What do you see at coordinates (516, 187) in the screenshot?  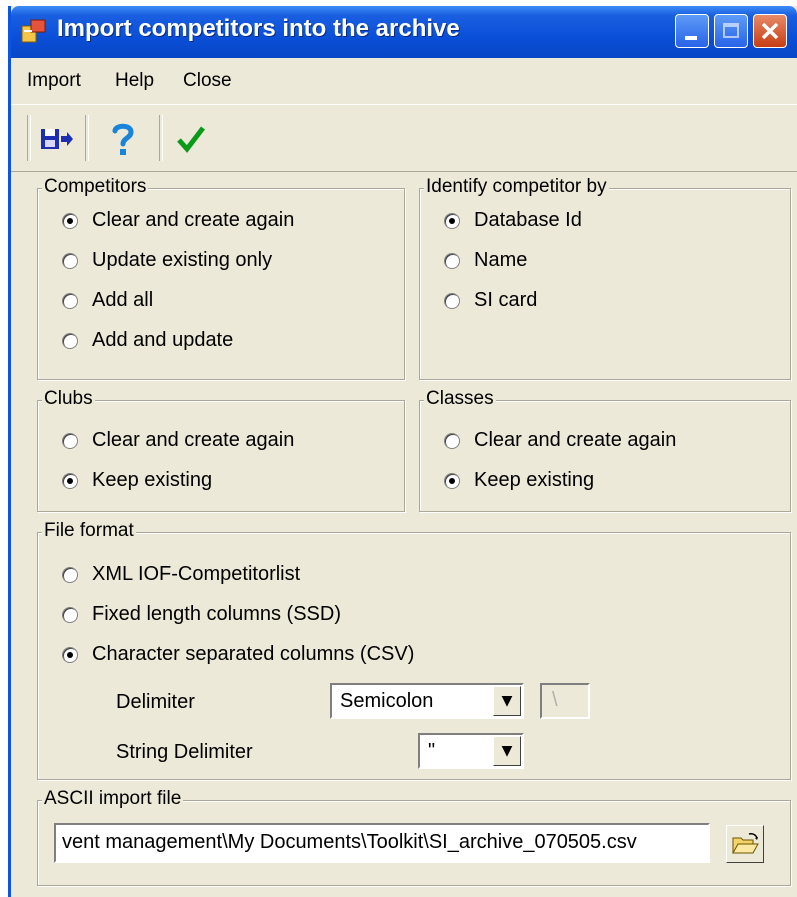 I see `identify-legend: Identify competitor by` at bounding box center [516, 187].